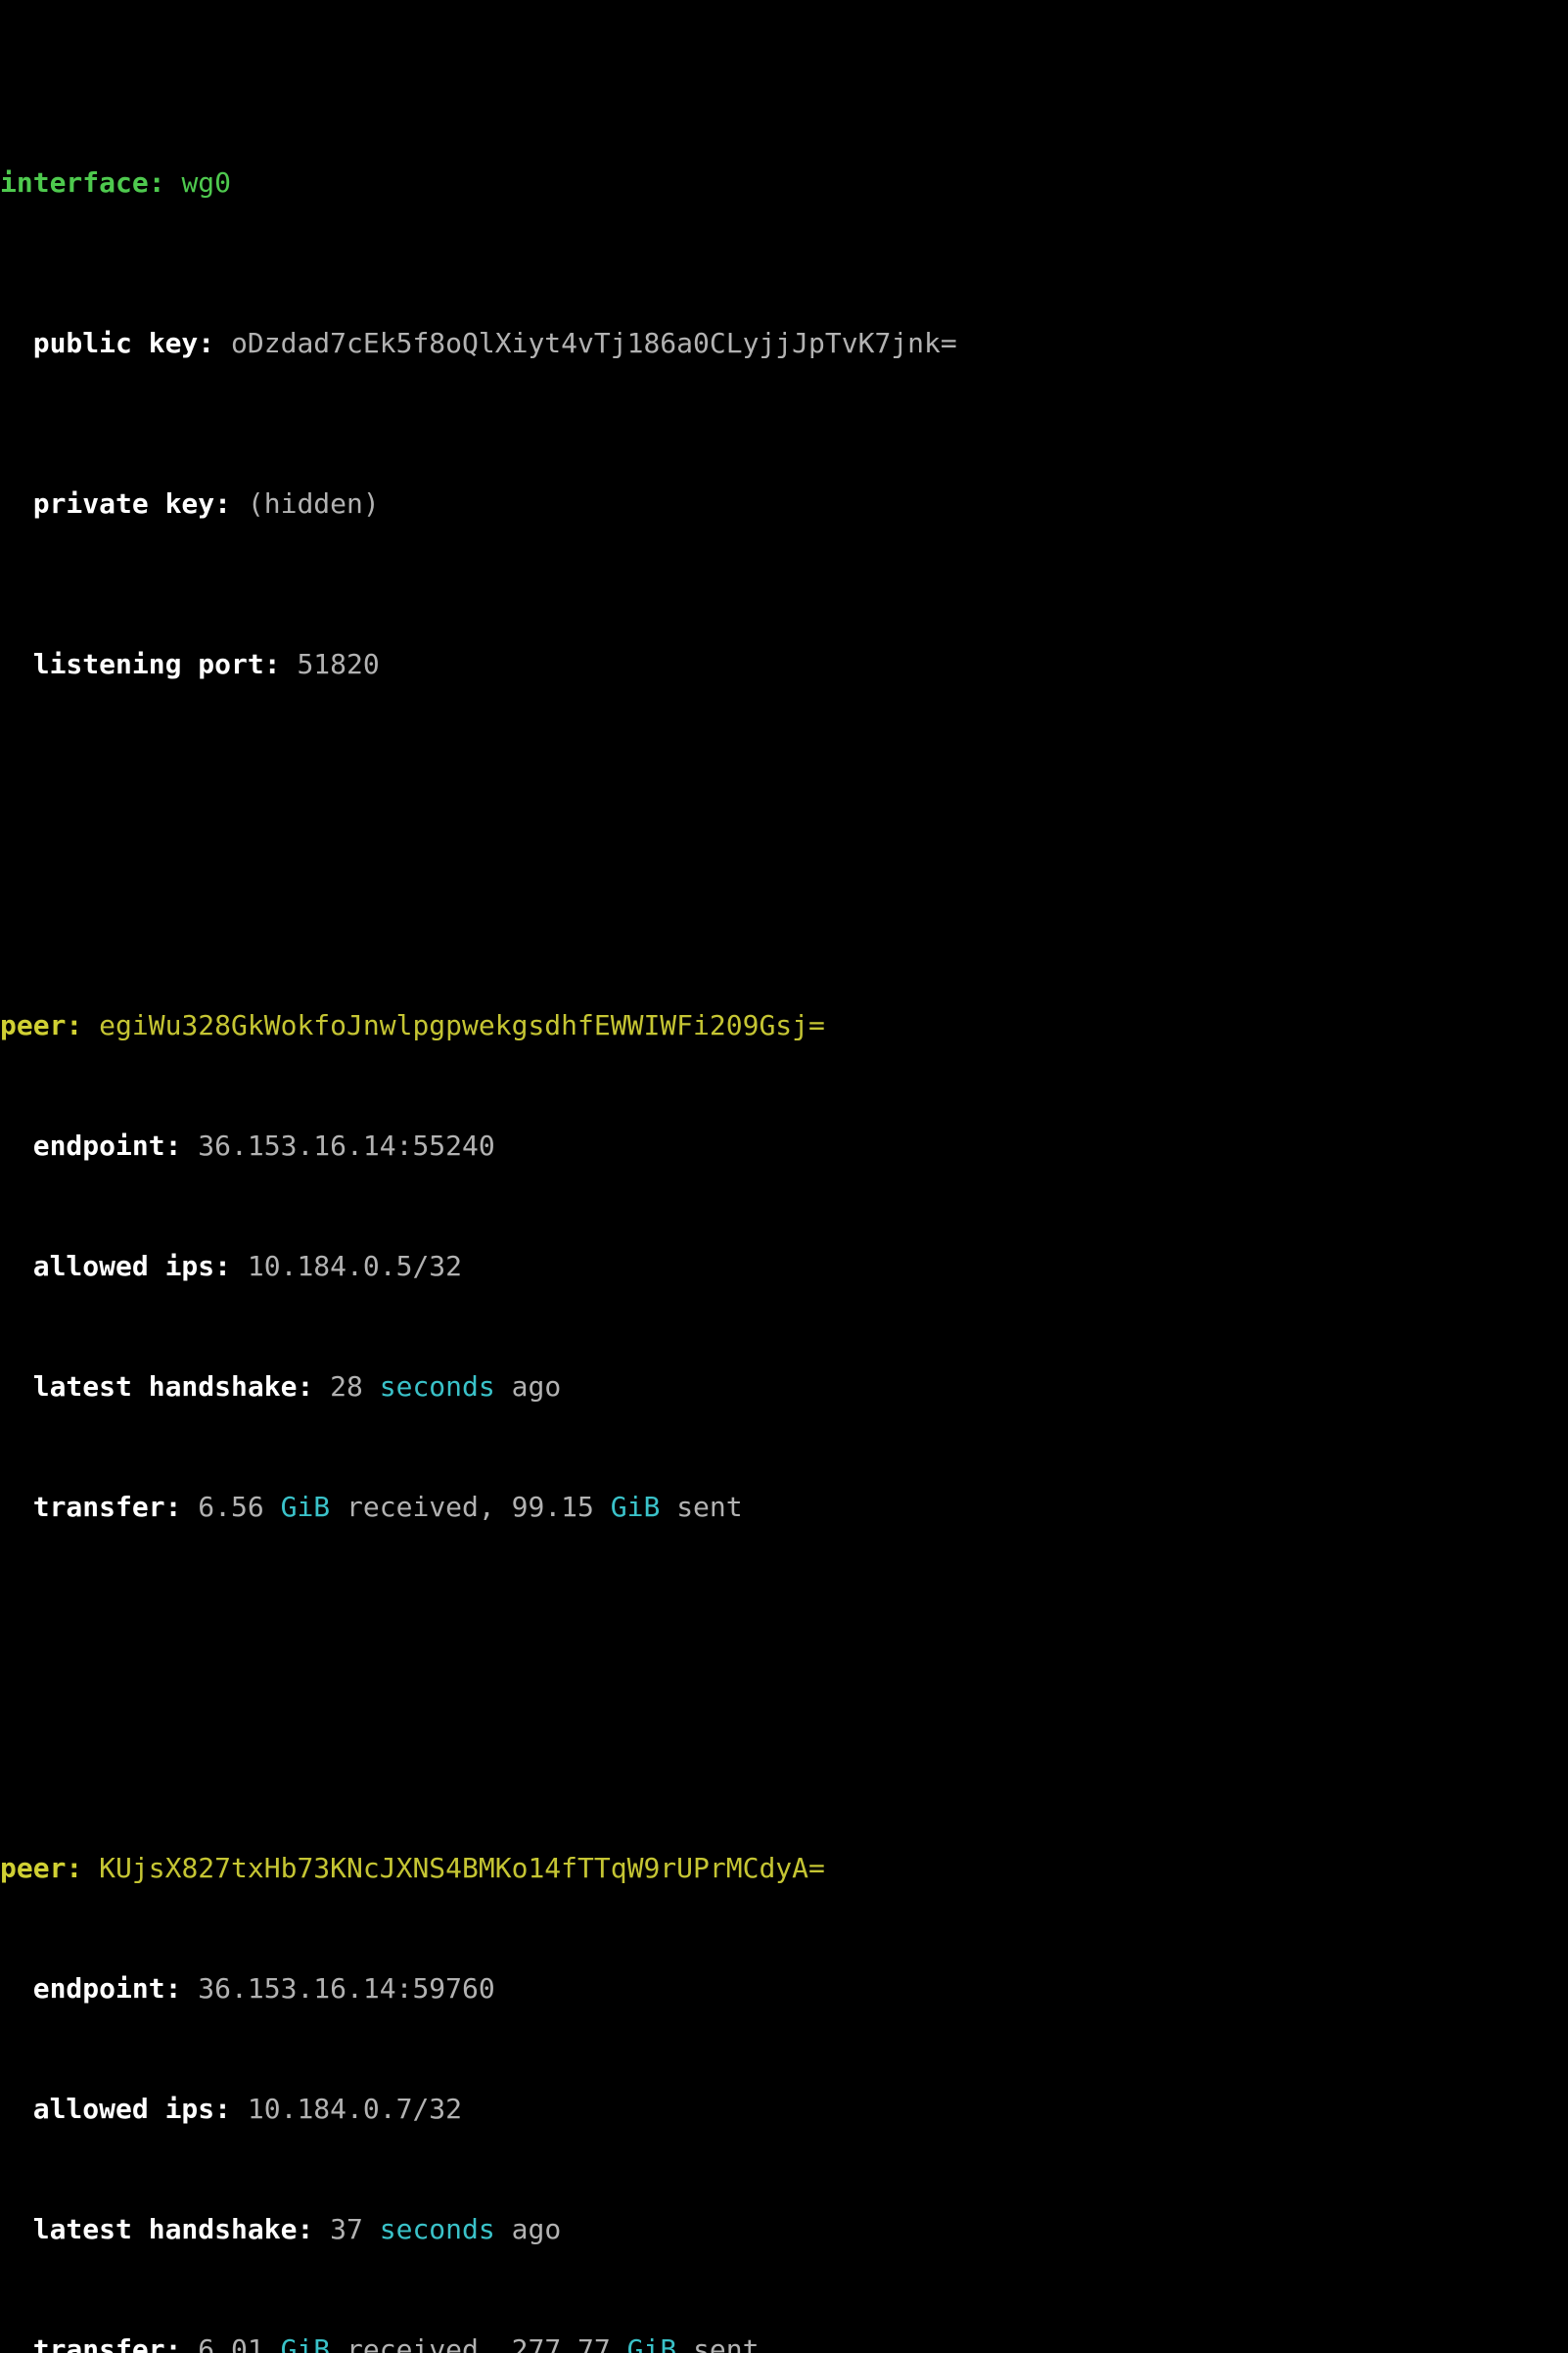 The image size is (1568, 2353). Describe the element at coordinates (346, 1146) in the screenshot. I see `endpoint-value: 36.153.16.14:55240` at that location.